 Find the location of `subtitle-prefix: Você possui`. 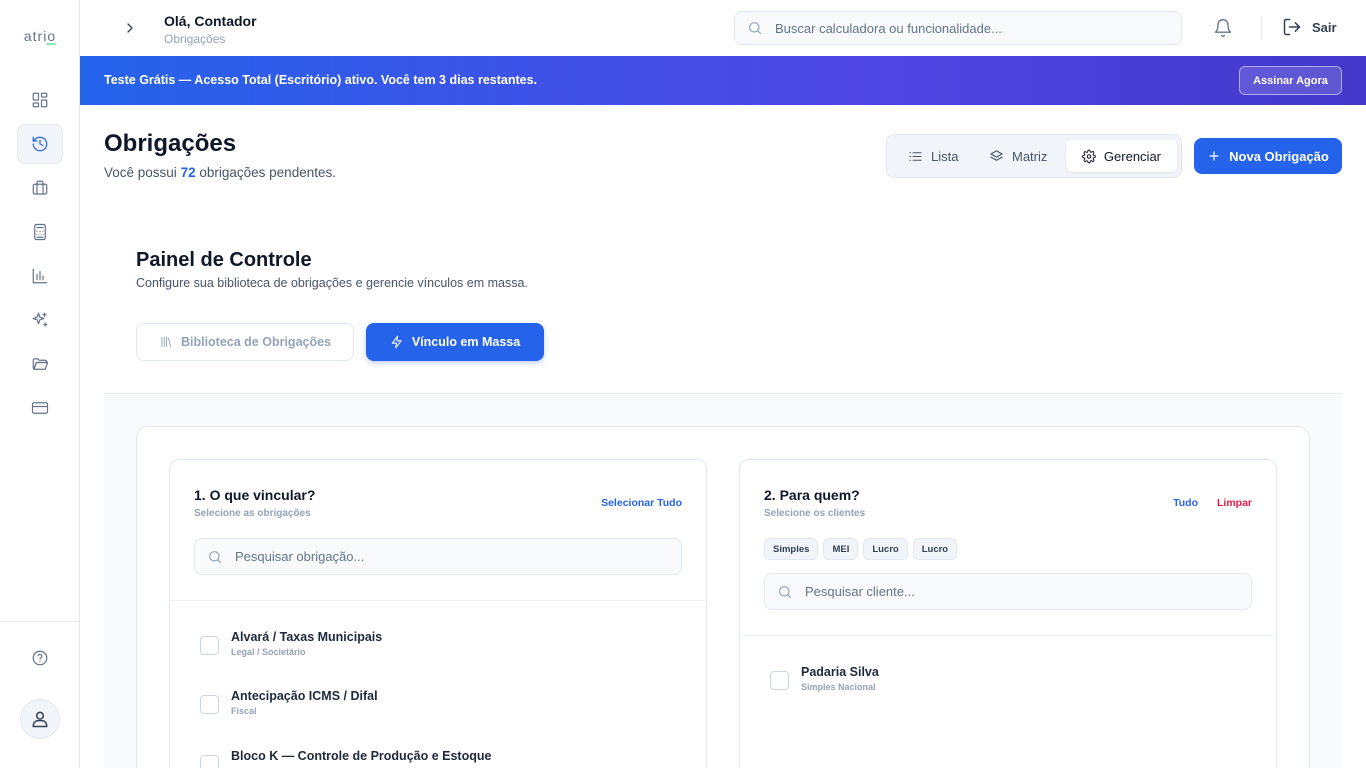

subtitle-prefix: Você possui is located at coordinates (140, 172).